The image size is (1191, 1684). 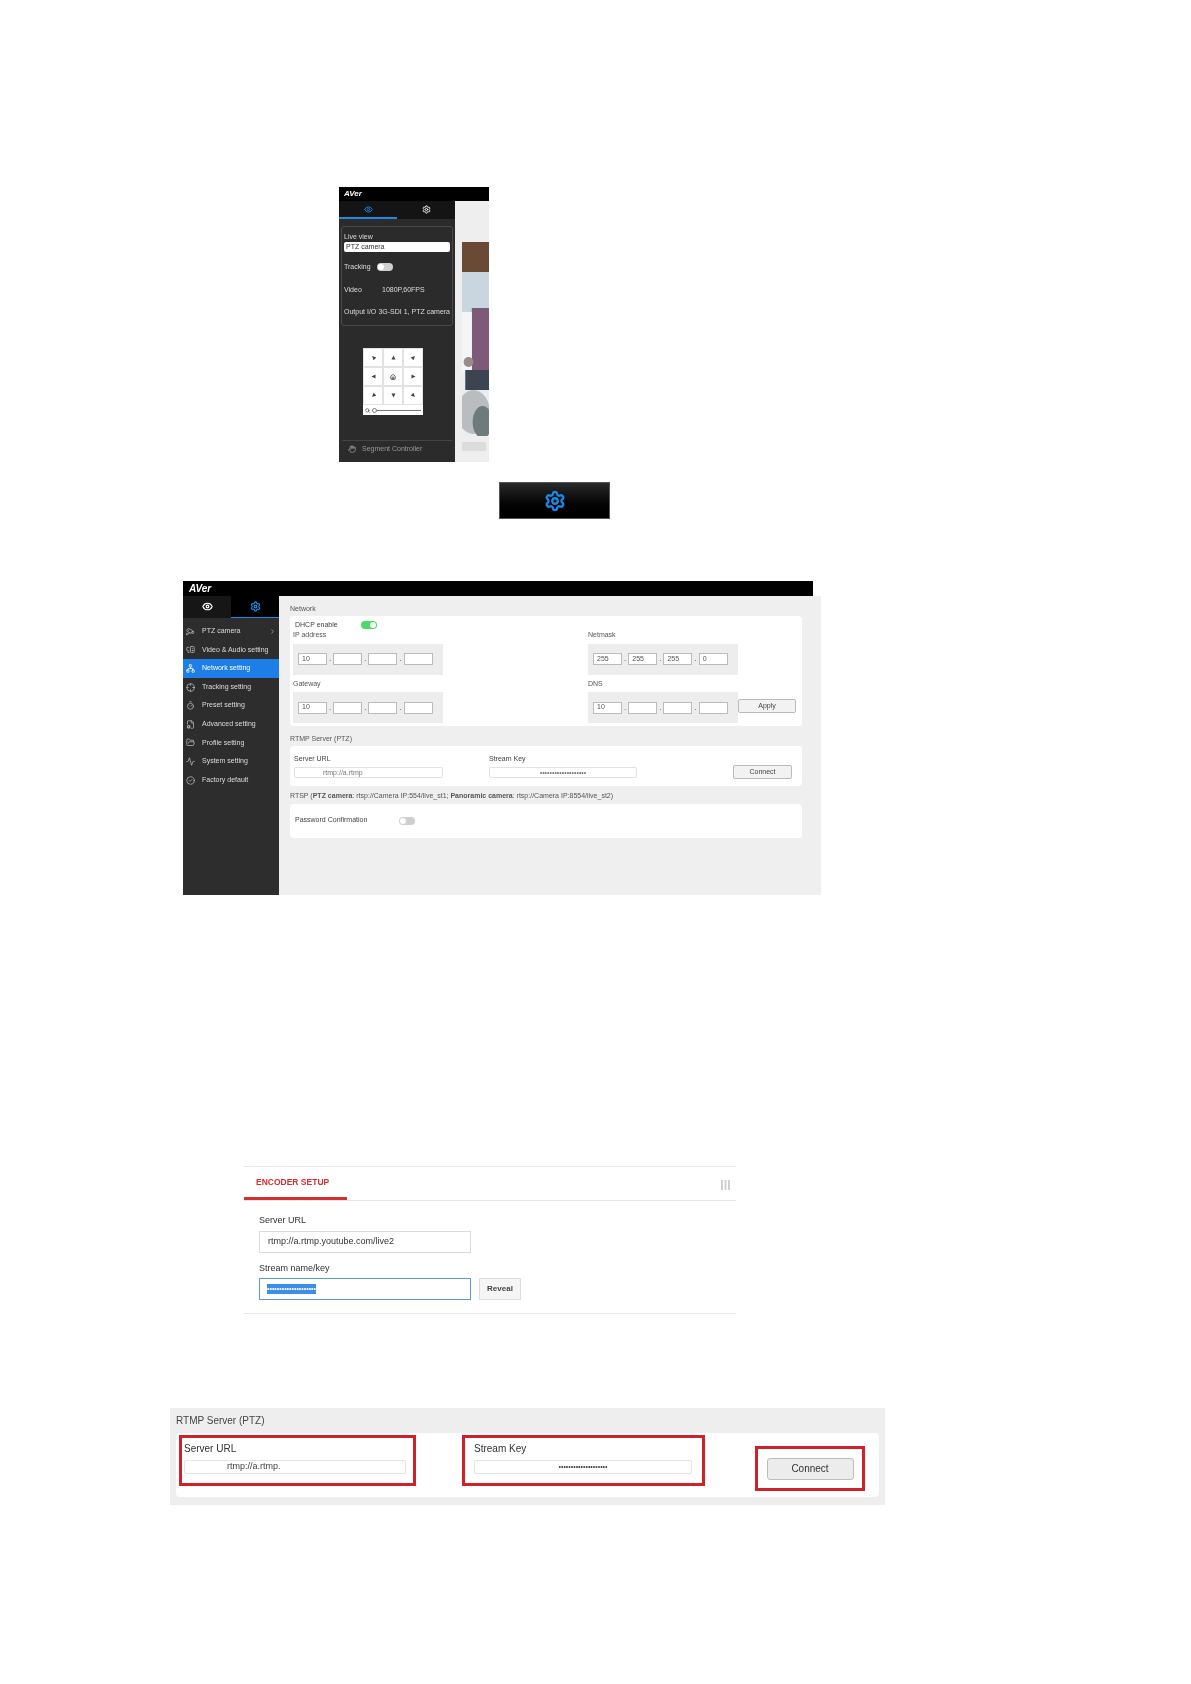 I want to click on slider-thumb, so click(x=375, y=410).